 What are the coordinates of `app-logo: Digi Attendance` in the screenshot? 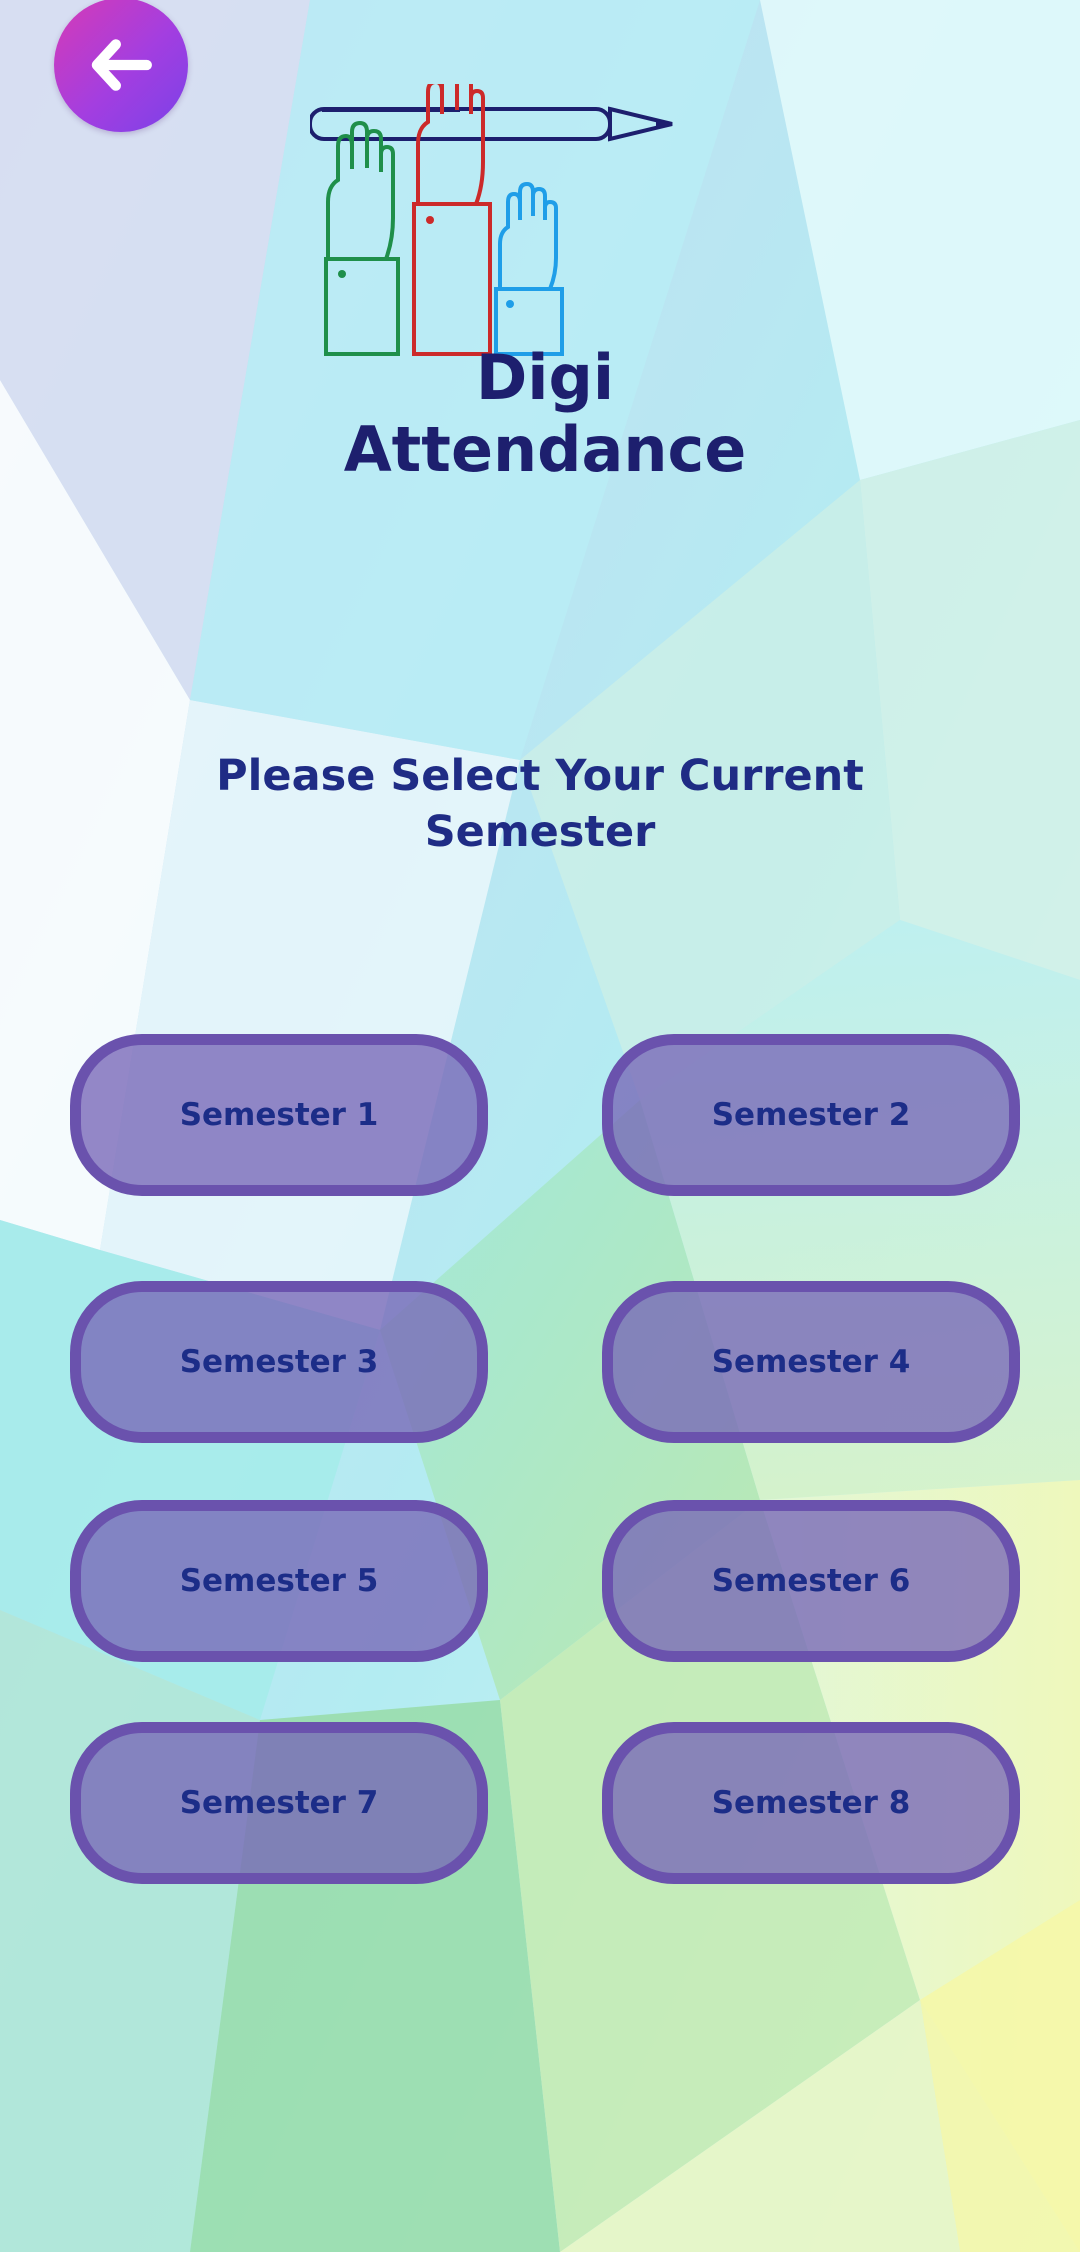 It's located at (545, 285).